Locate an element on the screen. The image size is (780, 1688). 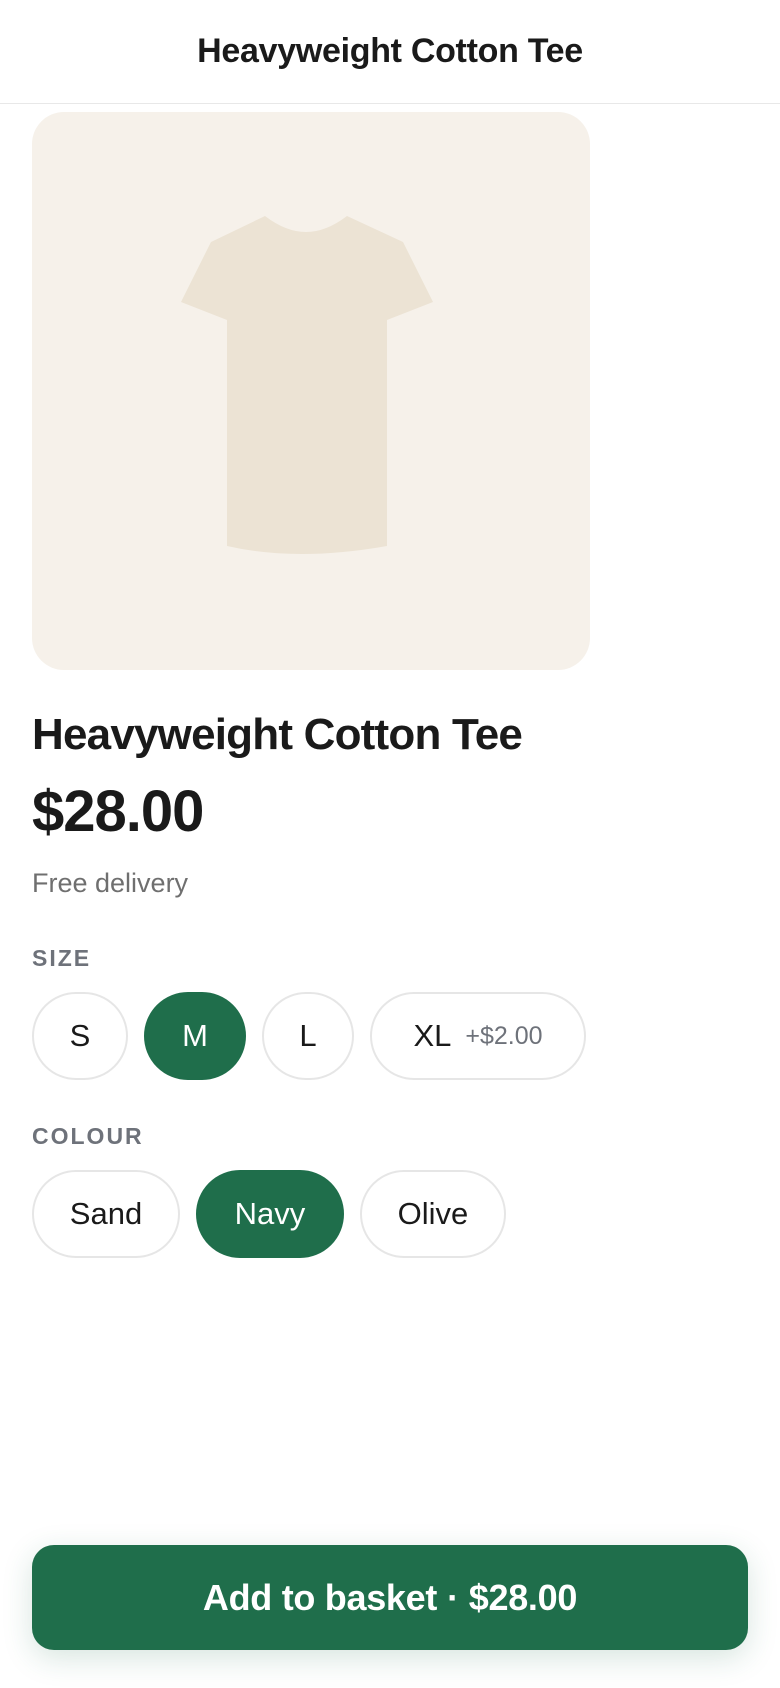
colour-option-label: Navy is located at coordinates (270, 1213).